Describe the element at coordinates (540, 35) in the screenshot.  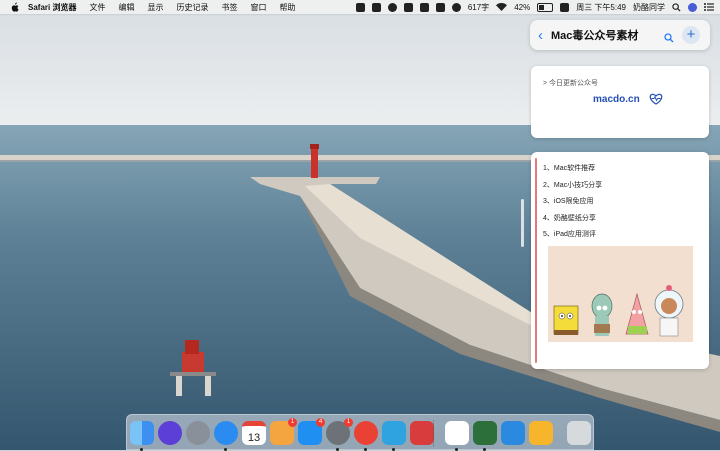
I see `back-chevron-icon: ‹` at that location.